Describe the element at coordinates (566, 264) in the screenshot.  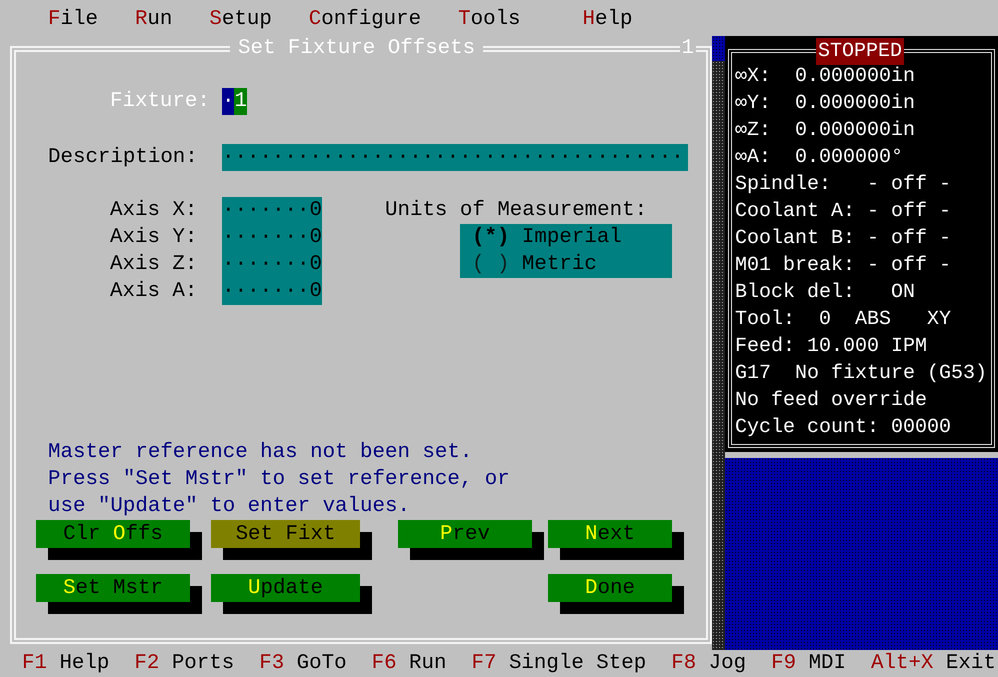
I see `radio-option: ( ) Metric` at that location.